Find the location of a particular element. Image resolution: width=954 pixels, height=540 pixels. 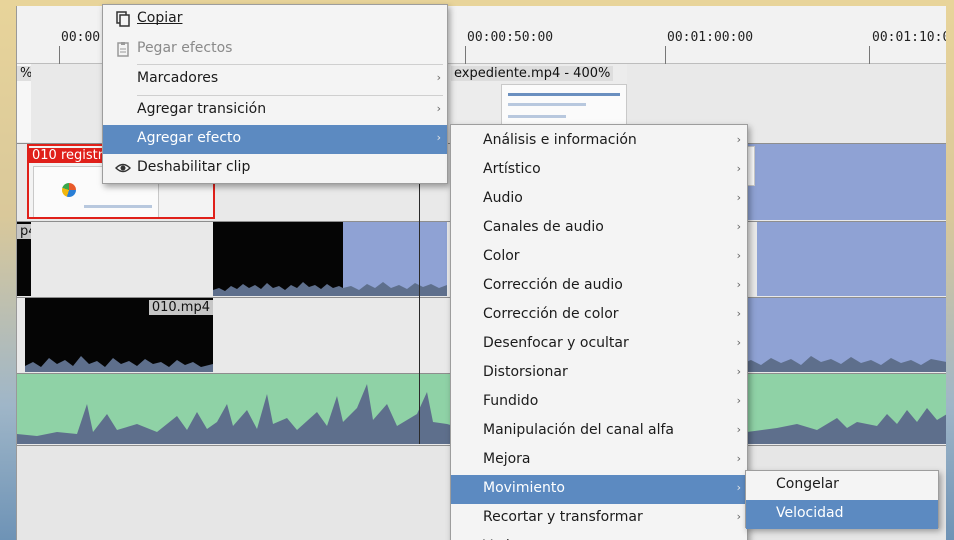

menu-item-effect-category: Color › is located at coordinates (599, 257).